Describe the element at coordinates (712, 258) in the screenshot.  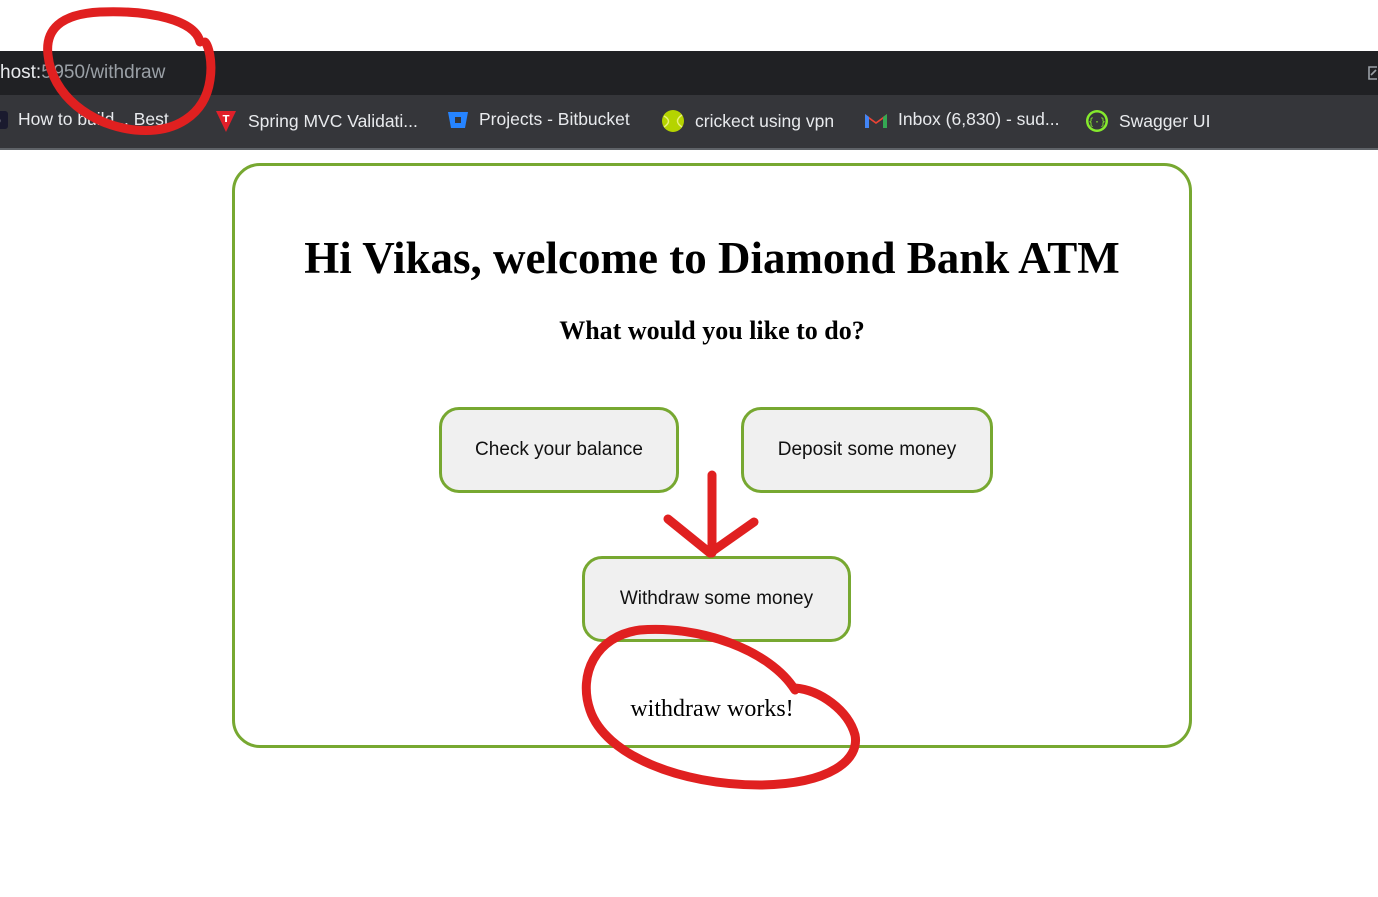
I see `page-title: Hi Vikas, welcome to Diamond Bank ATM` at that location.